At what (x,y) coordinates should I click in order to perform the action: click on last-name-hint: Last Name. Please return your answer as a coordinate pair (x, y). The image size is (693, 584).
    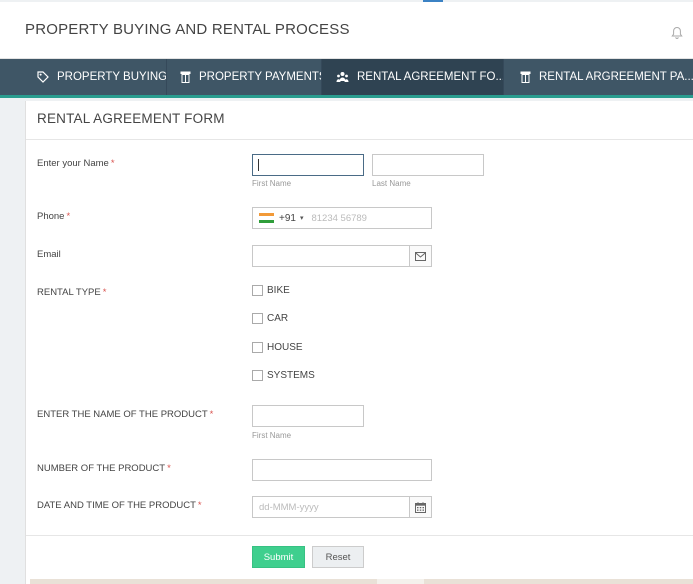
    Looking at the image, I should click on (391, 183).